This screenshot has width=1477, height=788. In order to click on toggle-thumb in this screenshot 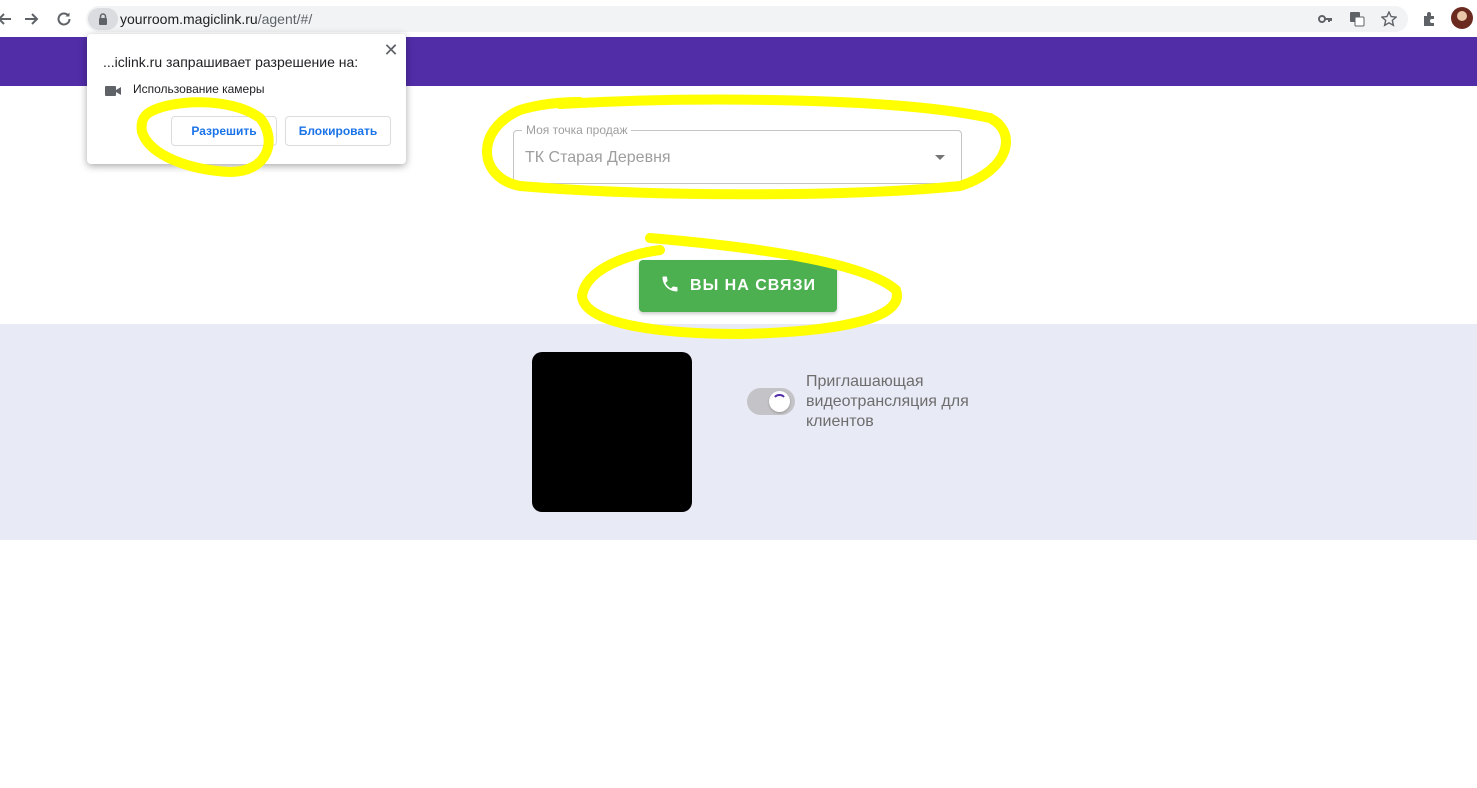, I will do `click(779, 401)`.